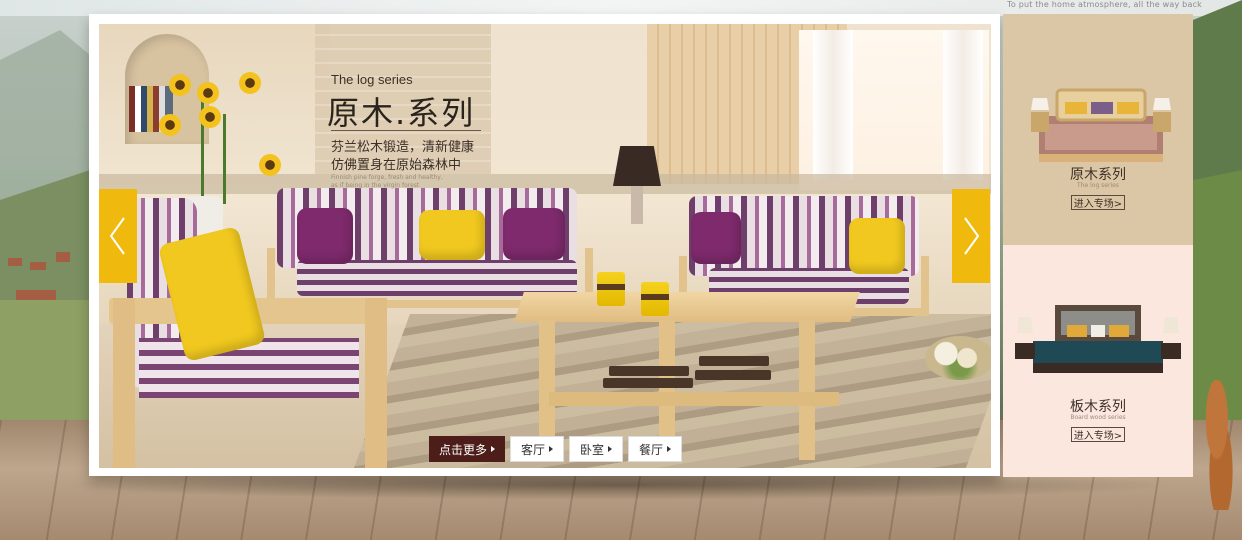 This screenshot has height=540, width=1242. What do you see at coordinates (637, 205) in the screenshot?
I see `table-lamp-base` at bounding box center [637, 205].